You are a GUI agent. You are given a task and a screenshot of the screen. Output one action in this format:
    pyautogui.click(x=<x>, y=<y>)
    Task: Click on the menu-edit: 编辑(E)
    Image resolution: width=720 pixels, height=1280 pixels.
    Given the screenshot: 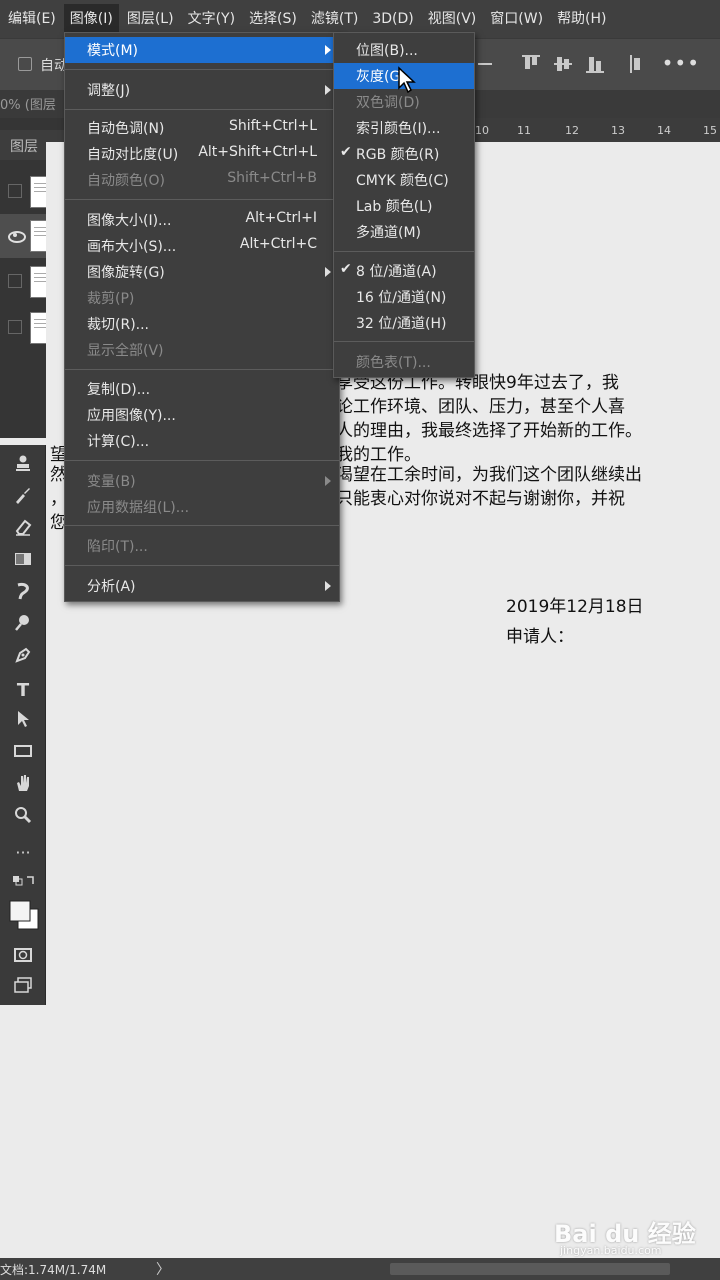 What is the action you would take?
    pyautogui.click(x=32, y=19)
    